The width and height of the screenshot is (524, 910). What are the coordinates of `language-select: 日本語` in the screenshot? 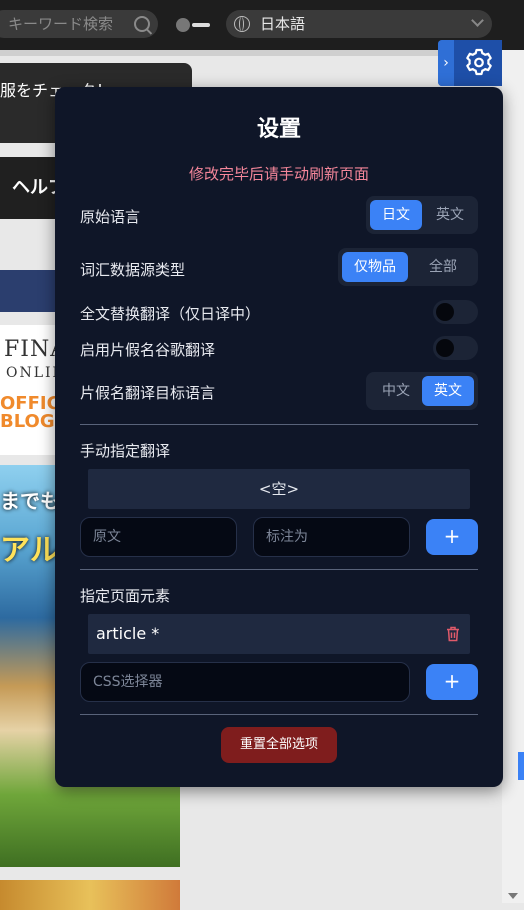 It's located at (359, 24).